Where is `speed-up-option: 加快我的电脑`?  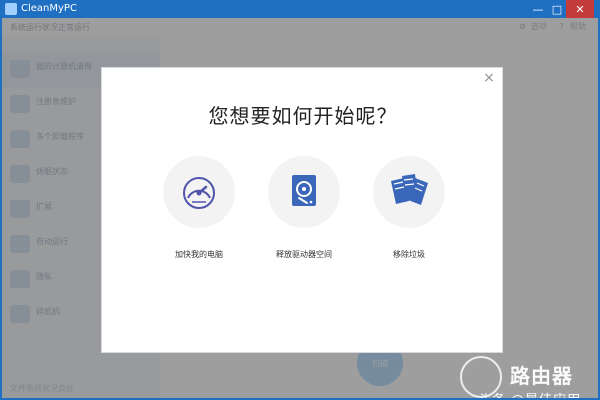 speed-up-option: 加快我的电脑 is located at coordinates (204, 208).